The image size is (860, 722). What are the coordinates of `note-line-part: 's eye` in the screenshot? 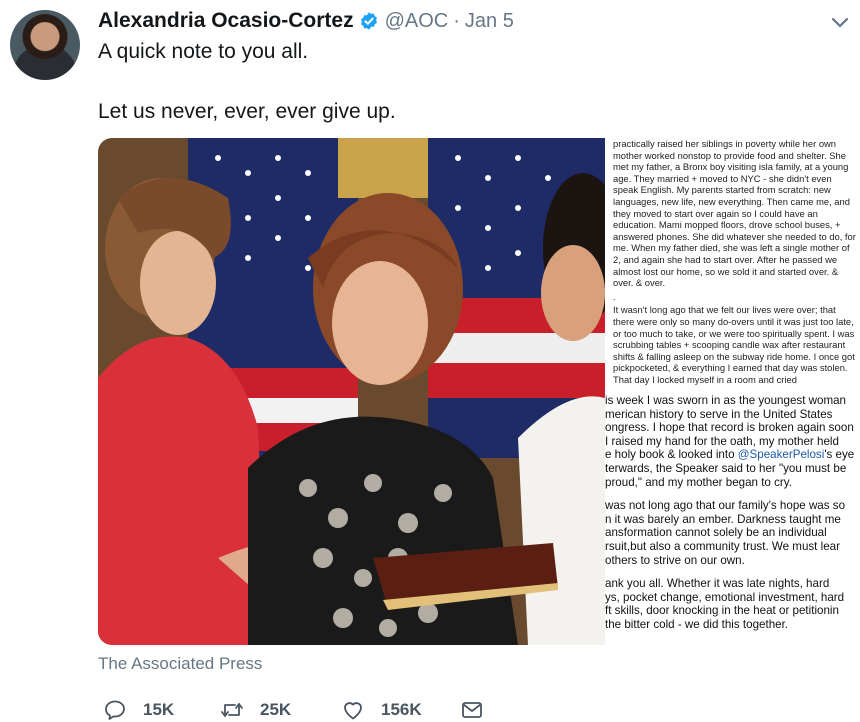 It's located at (839, 455).